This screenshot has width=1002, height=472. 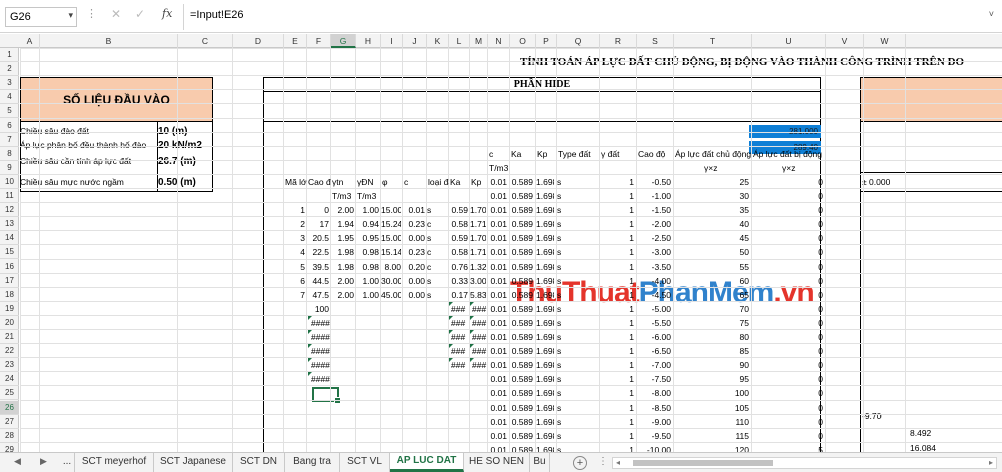 What do you see at coordinates (318, 224) in the screenshot?
I see `soil-cell: 17` at bounding box center [318, 224].